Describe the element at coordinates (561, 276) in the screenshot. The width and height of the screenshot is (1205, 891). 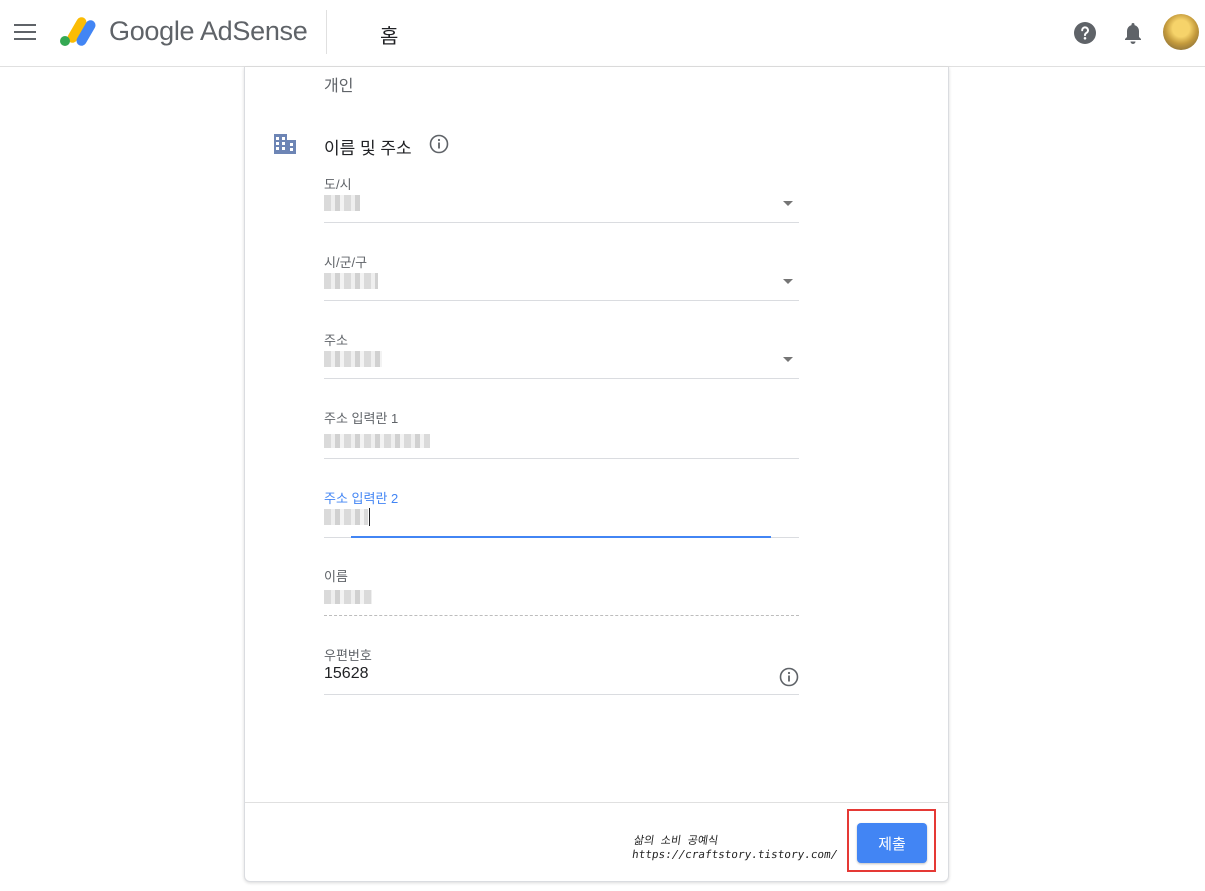
I see `district-select: 시/군/구` at that location.